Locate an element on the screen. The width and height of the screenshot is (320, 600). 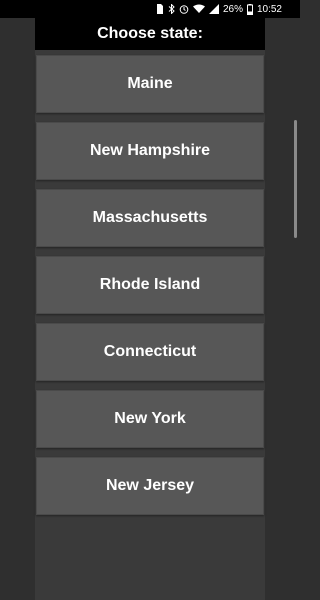
page-title: Choose state: is located at coordinates (150, 33).